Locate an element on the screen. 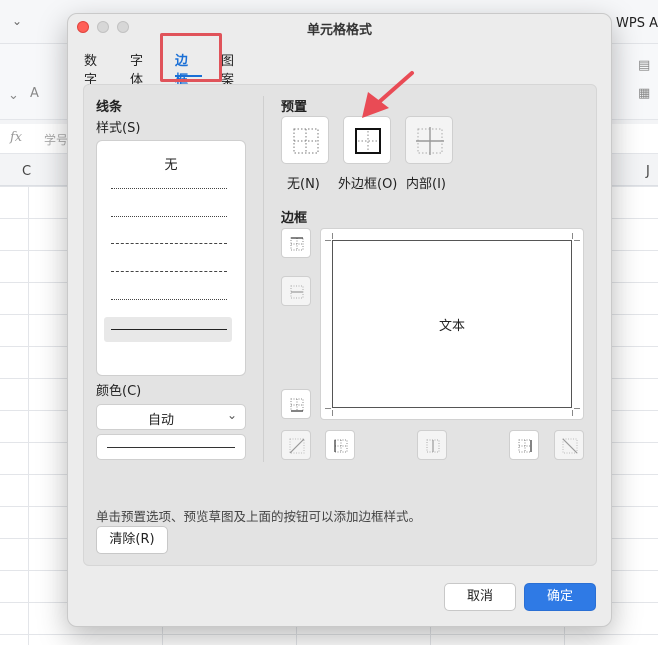  preset-none-label: 无(N) is located at coordinates (303, 184).